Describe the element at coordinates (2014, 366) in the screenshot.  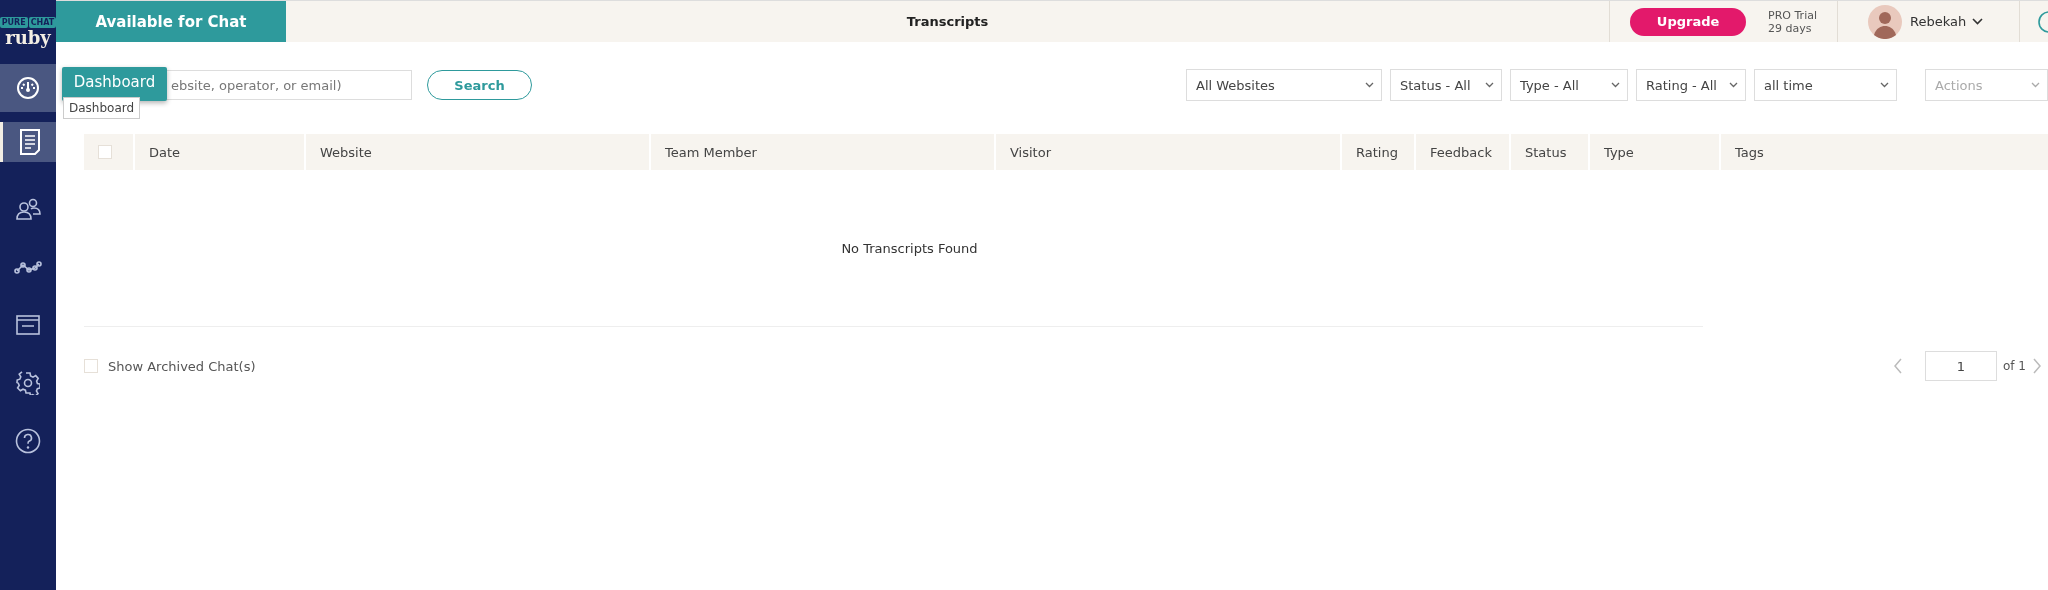
I see `page-count: of 1` at that location.